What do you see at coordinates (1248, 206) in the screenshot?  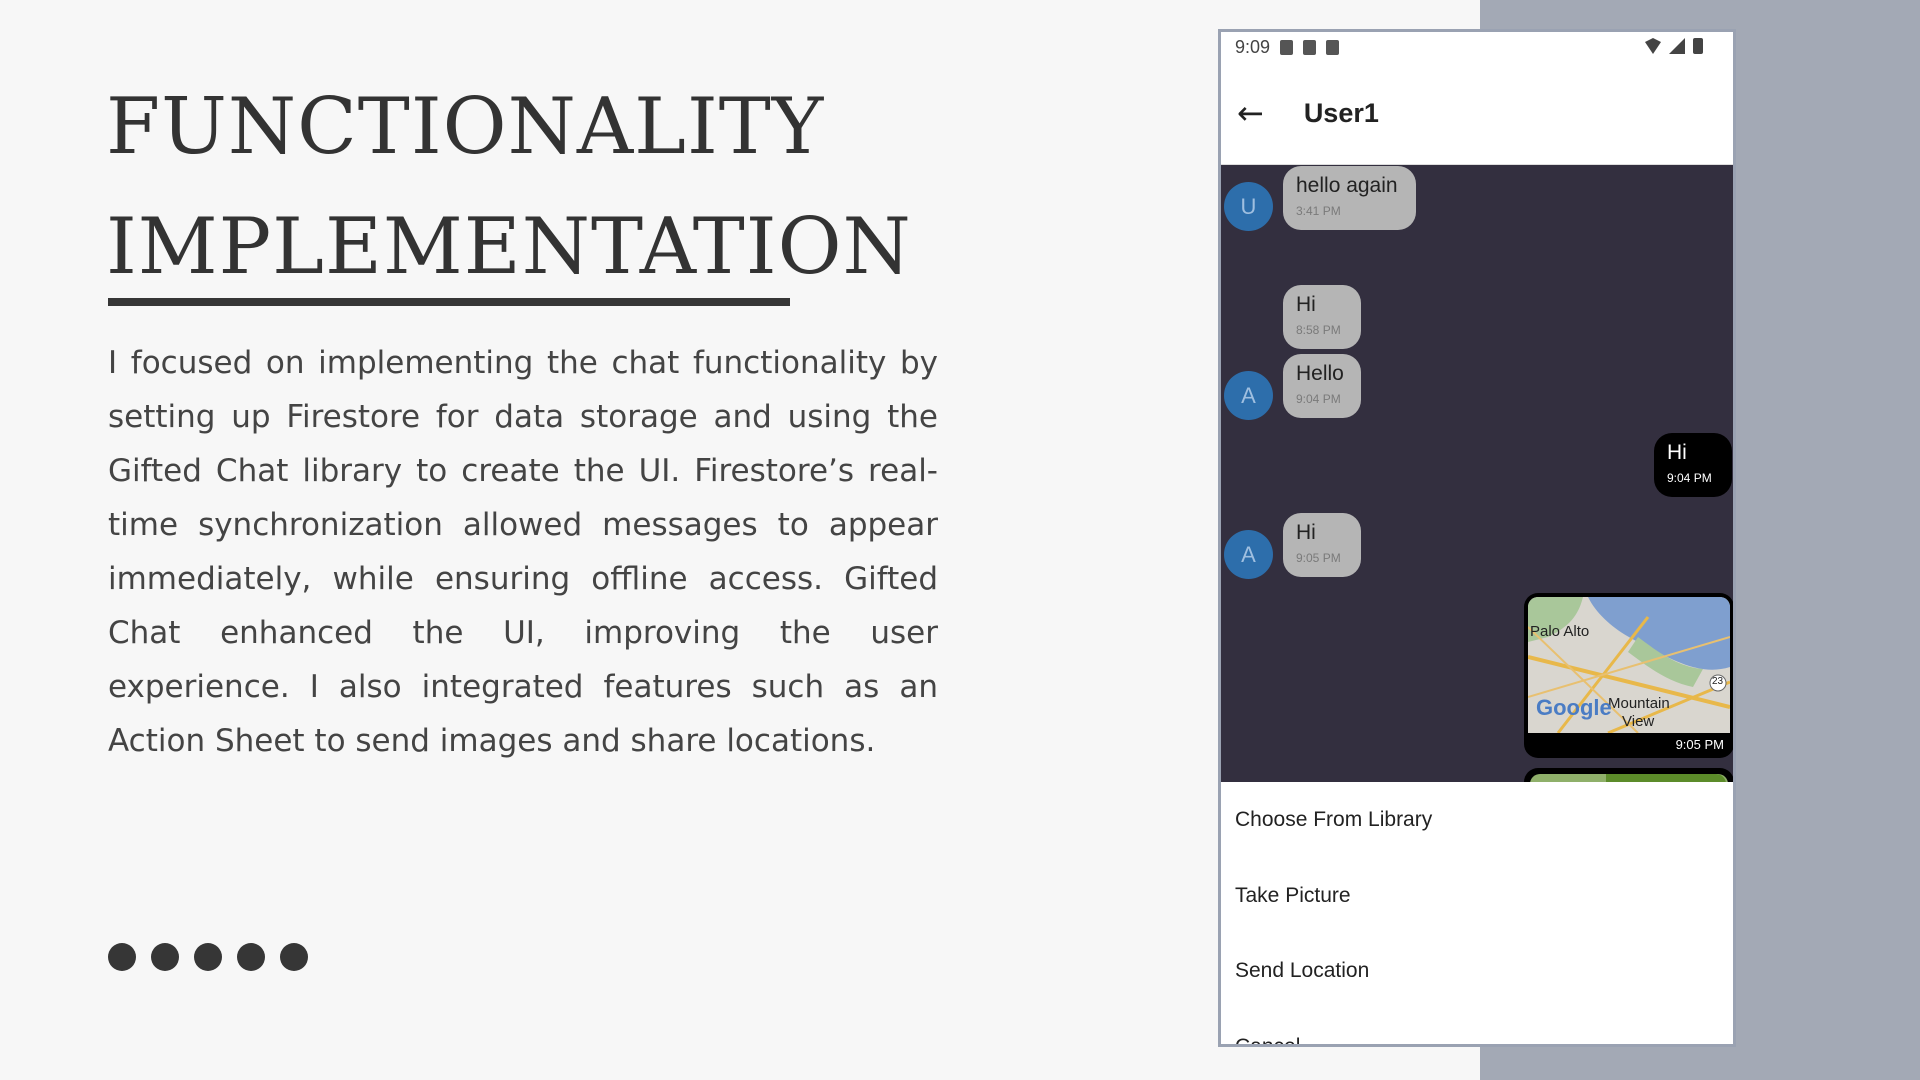 I see `avatar: U` at bounding box center [1248, 206].